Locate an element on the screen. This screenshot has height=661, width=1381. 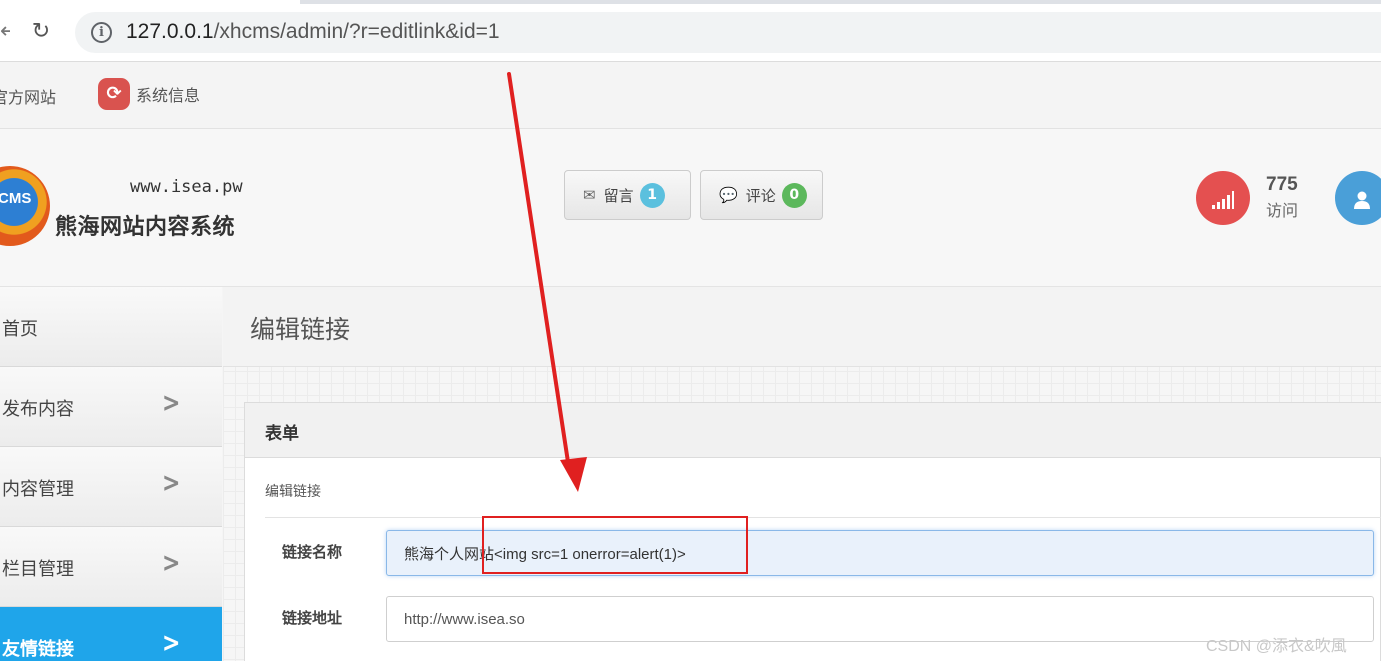
url-path: /xhcms/admin/?r=editlink&id=1 is located at coordinates (356, 31).